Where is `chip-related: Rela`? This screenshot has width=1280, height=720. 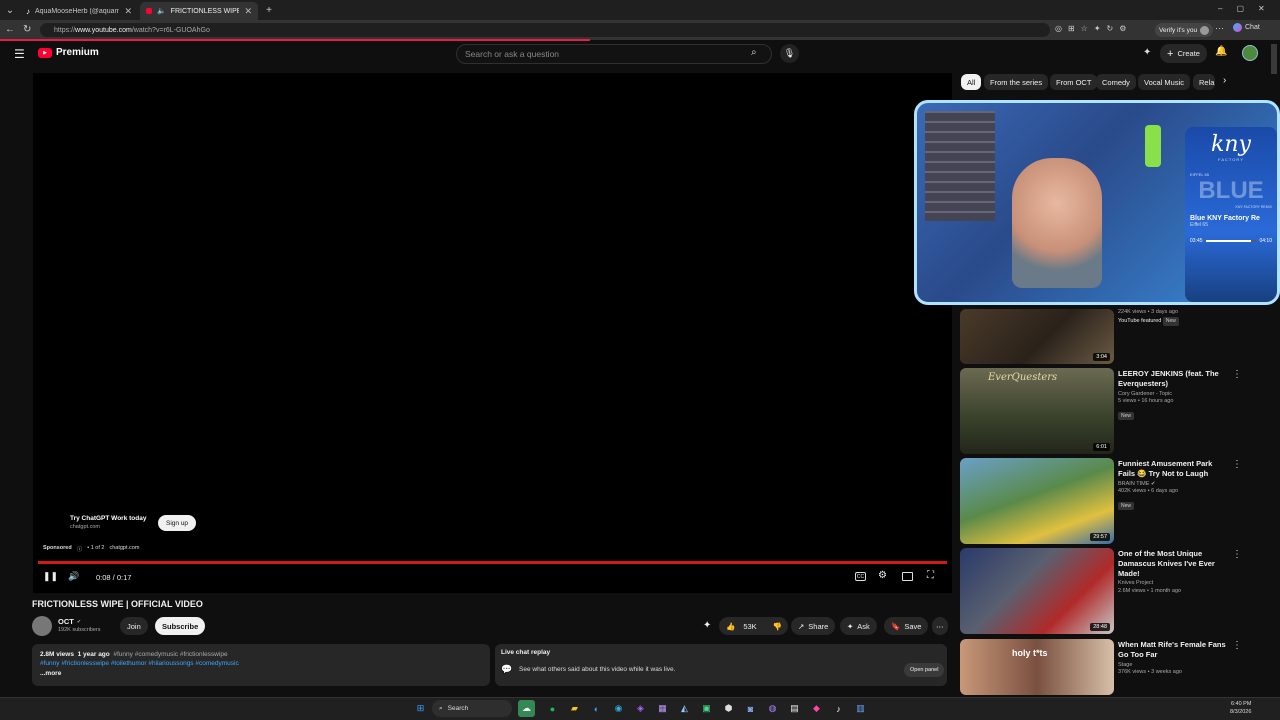 chip-related: Rela is located at coordinates (1204, 82).